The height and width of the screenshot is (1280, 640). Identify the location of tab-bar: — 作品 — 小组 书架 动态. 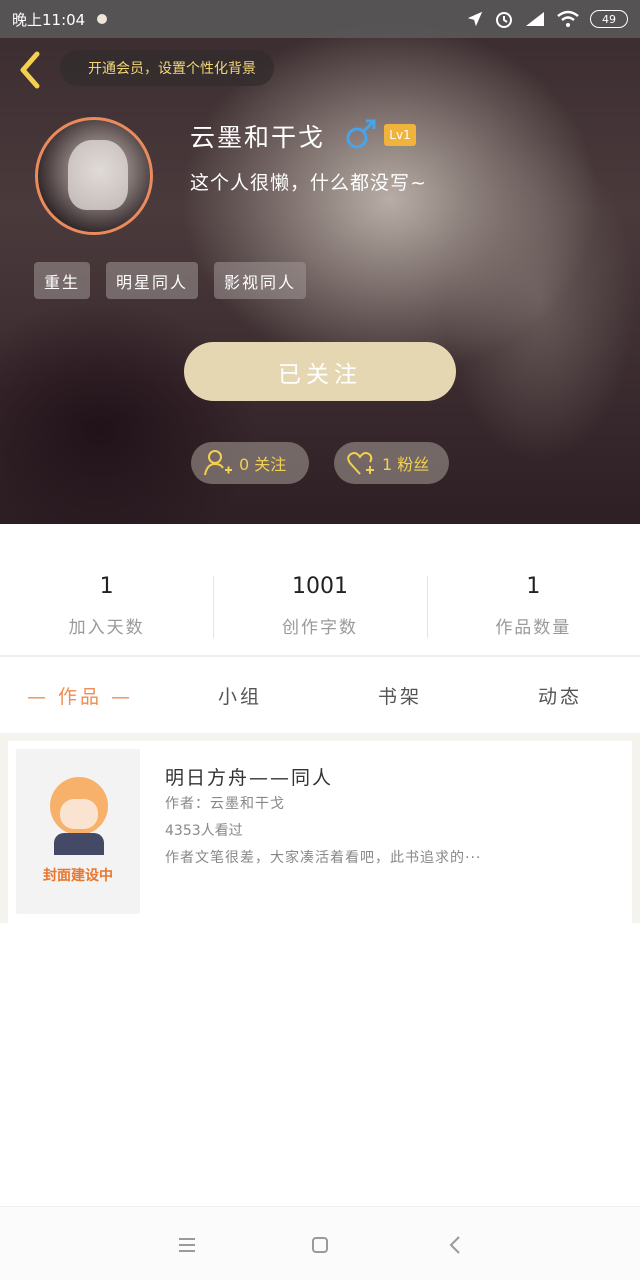
(320, 695).